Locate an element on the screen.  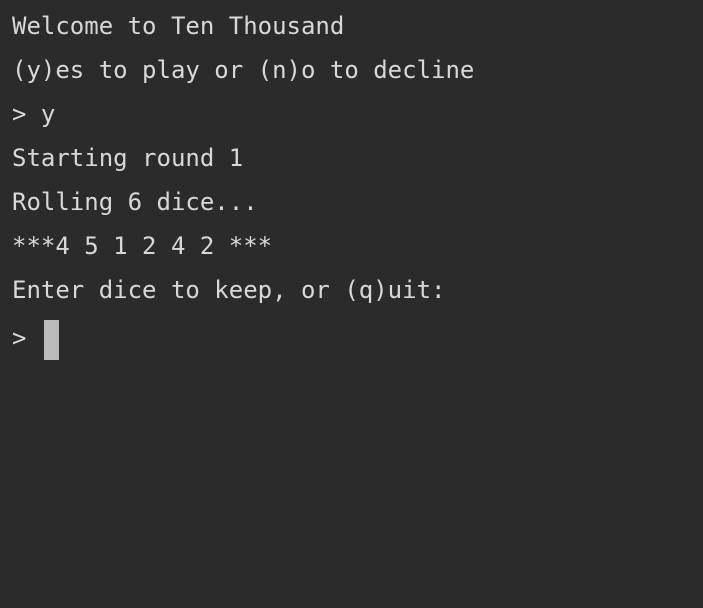
input-prompt-line: > is located at coordinates (357, 338).